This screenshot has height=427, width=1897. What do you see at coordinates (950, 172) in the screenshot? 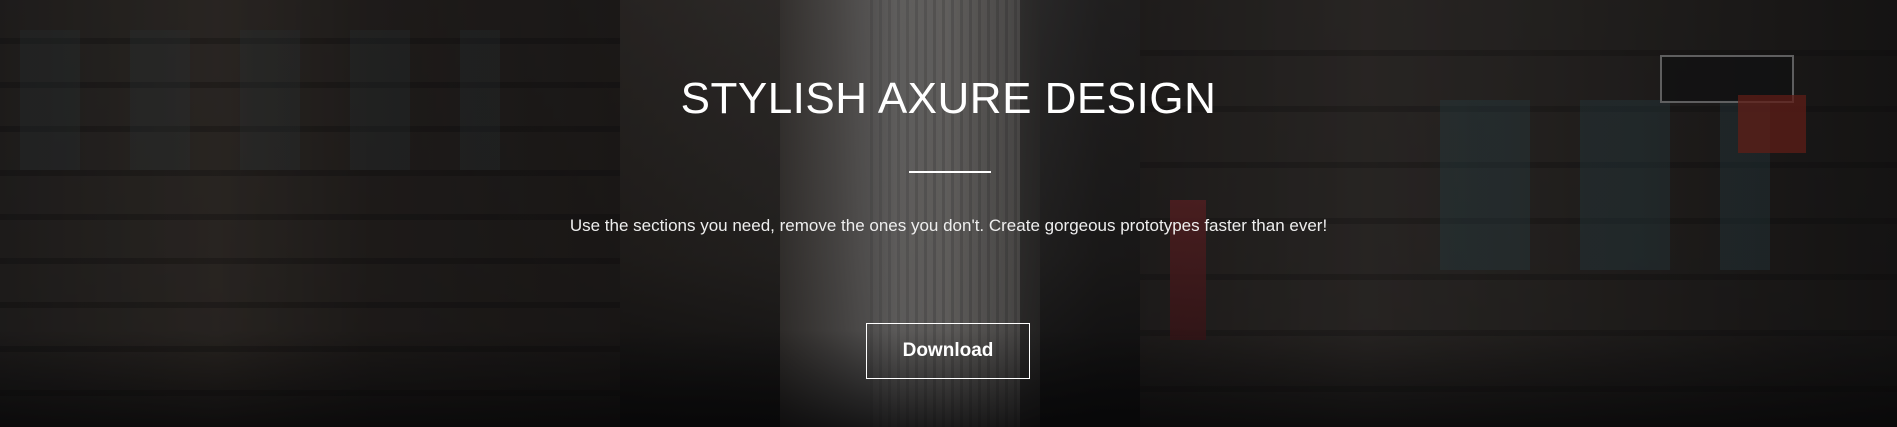
I see `title-divider` at bounding box center [950, 172].